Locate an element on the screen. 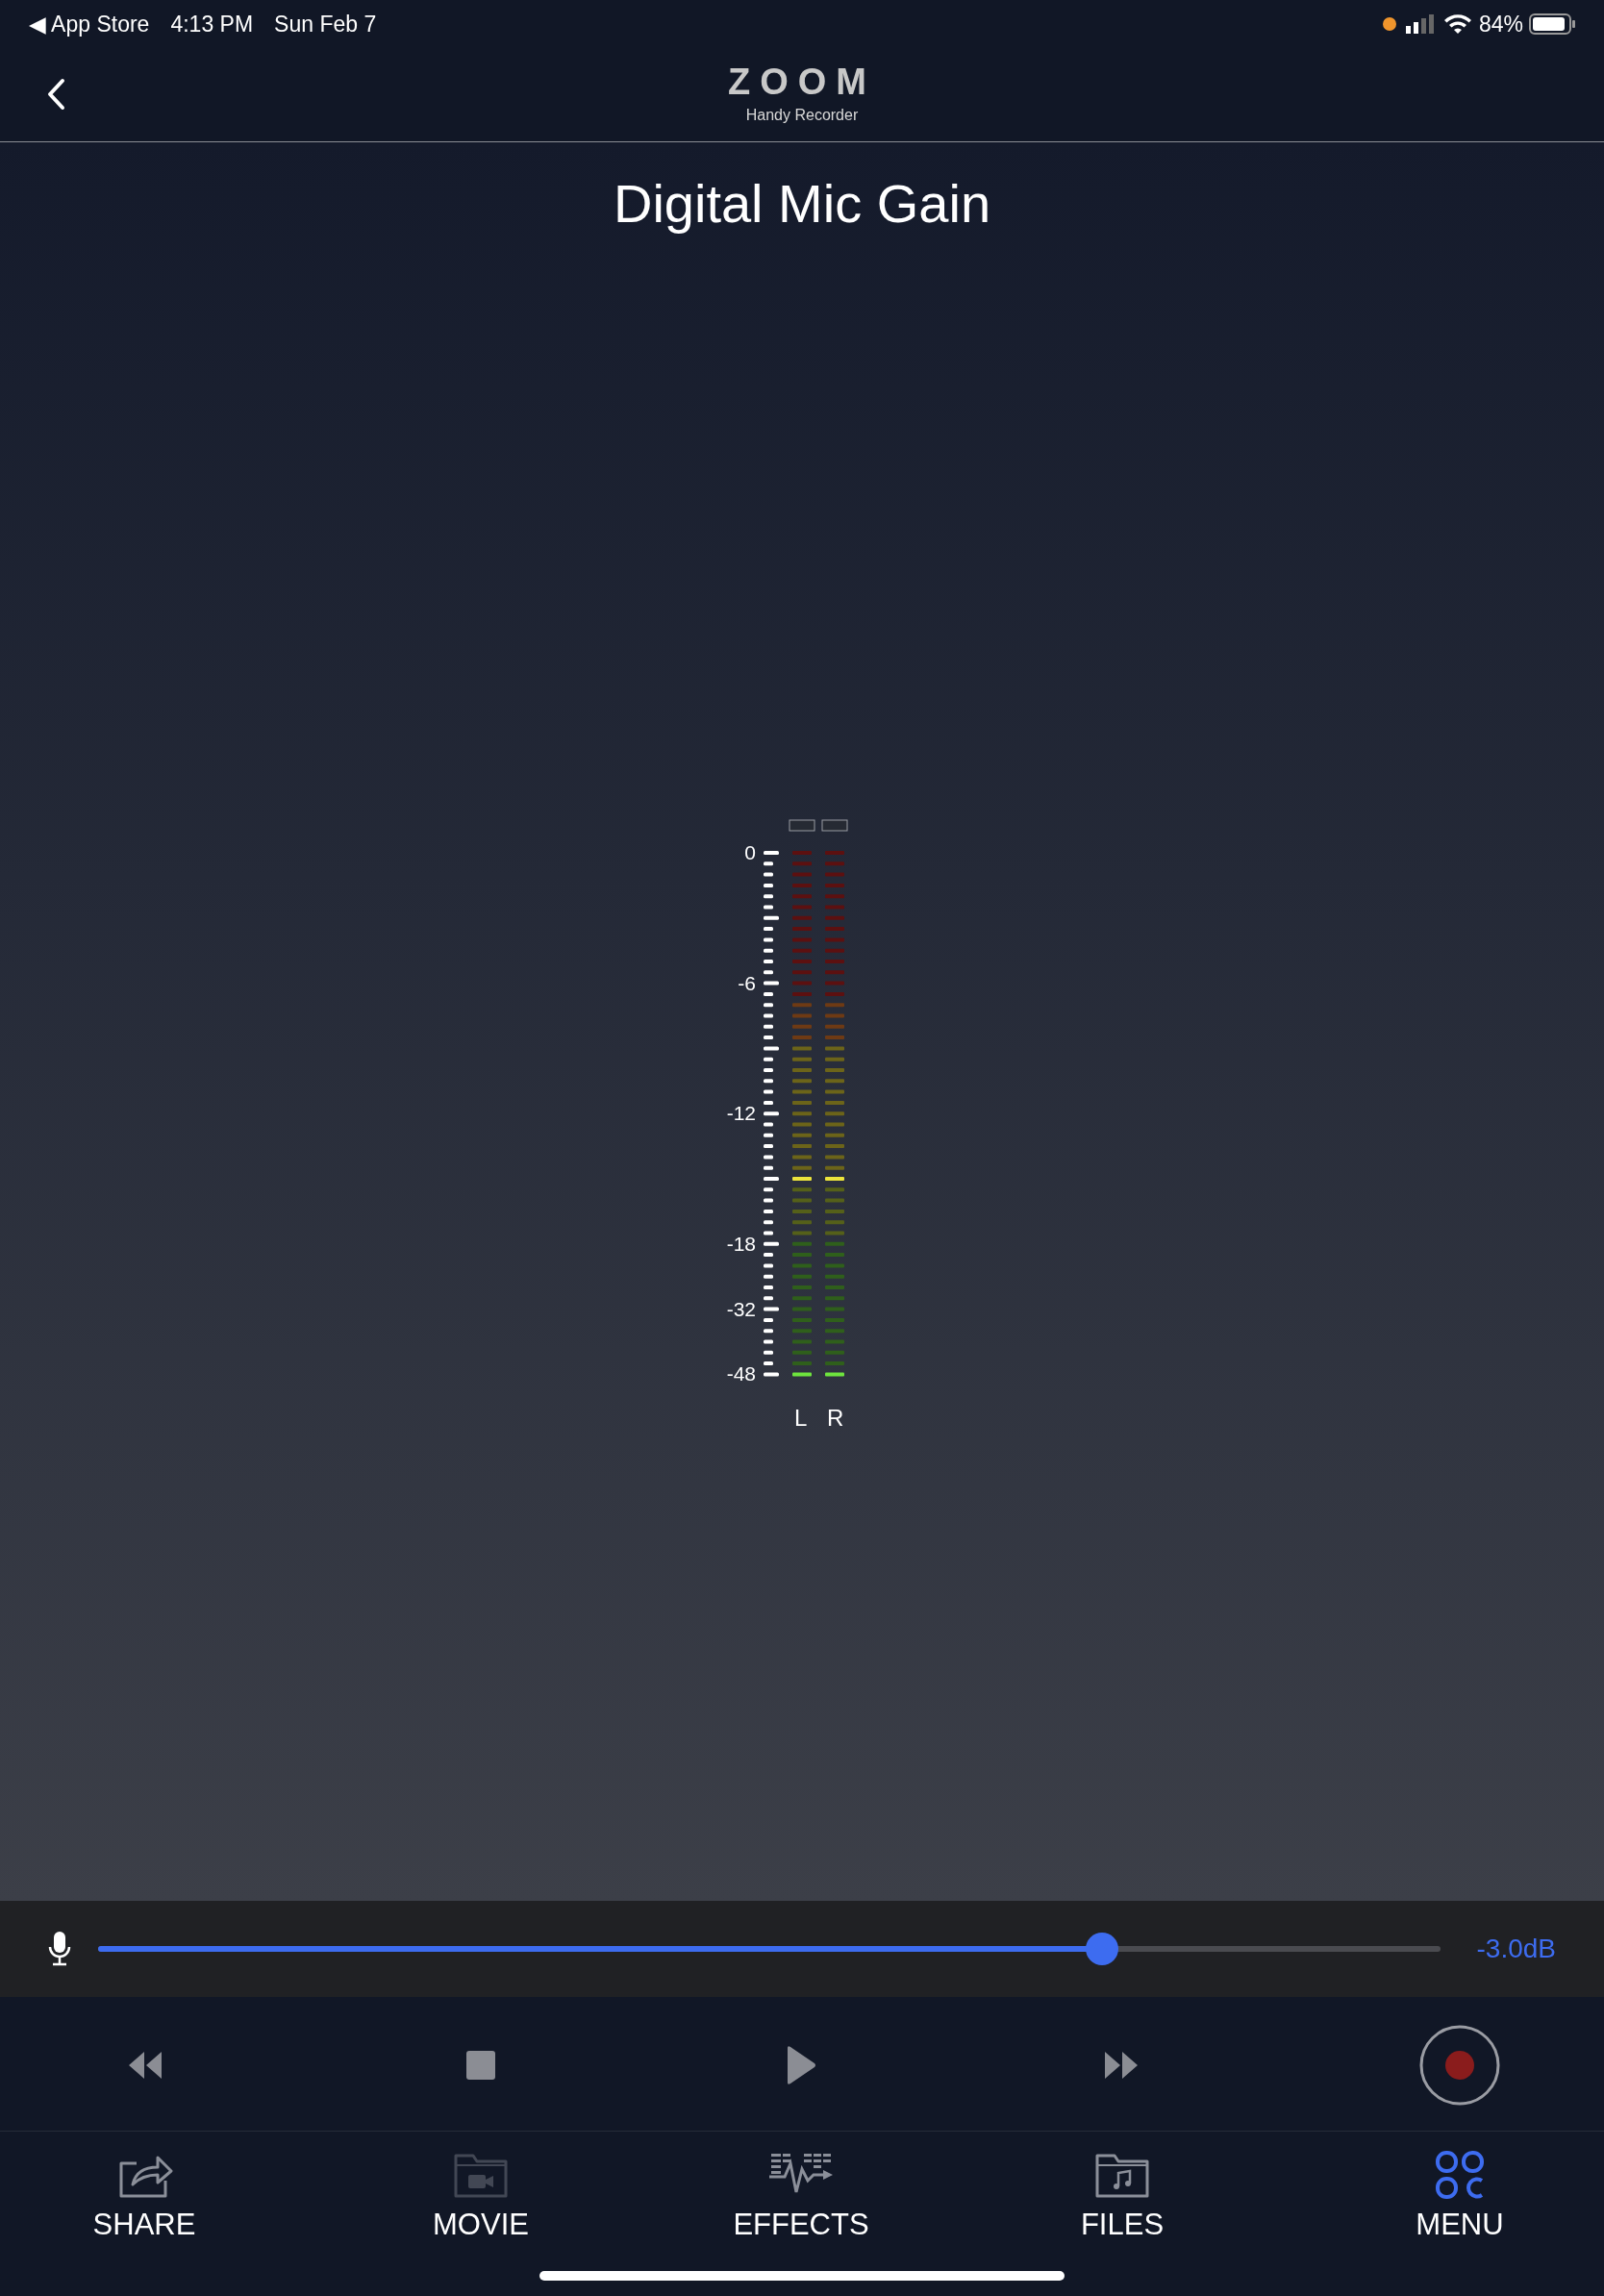 The width and height of the screenshot is (1604, 2296). battery-percent: 84% is located at coordinates (1500, 24).